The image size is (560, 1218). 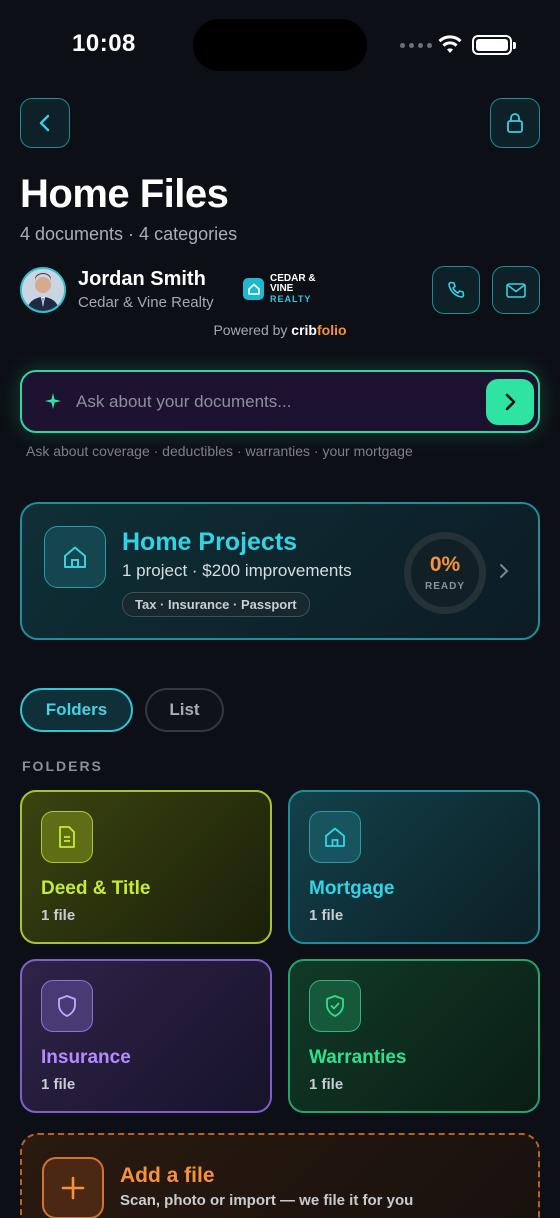 I want to click on mail-icon, so click(x=516, y=290).